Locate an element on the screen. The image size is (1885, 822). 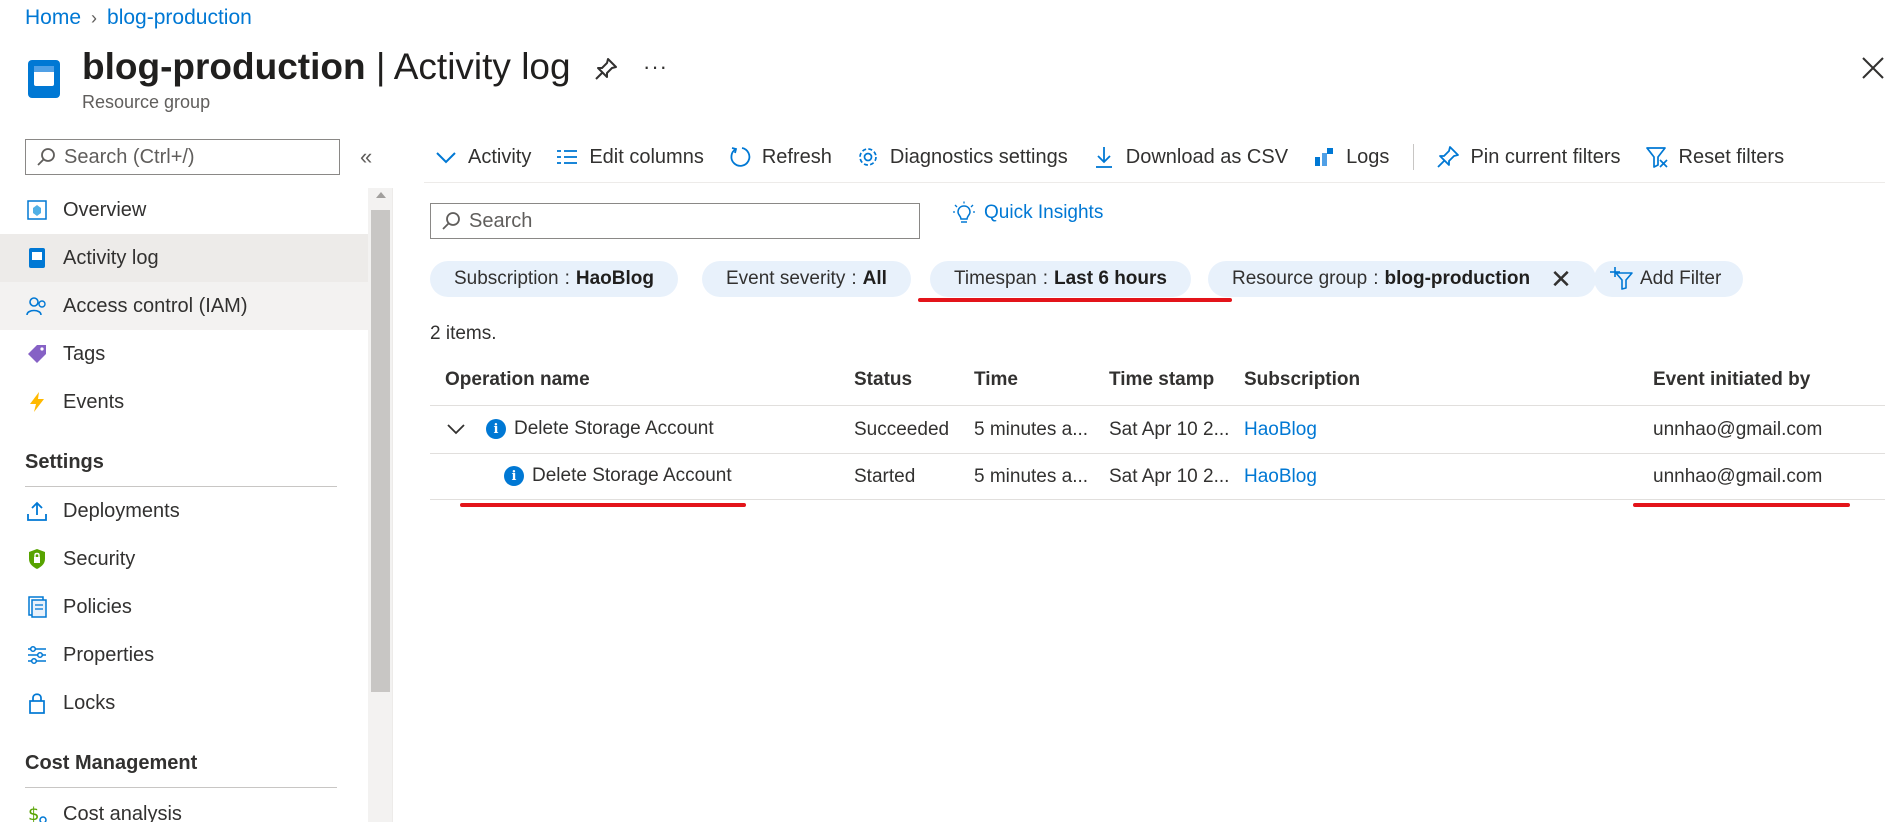
filter-pill-subscription: Subscription : HaoBlog is located at coordinates (554, 279).